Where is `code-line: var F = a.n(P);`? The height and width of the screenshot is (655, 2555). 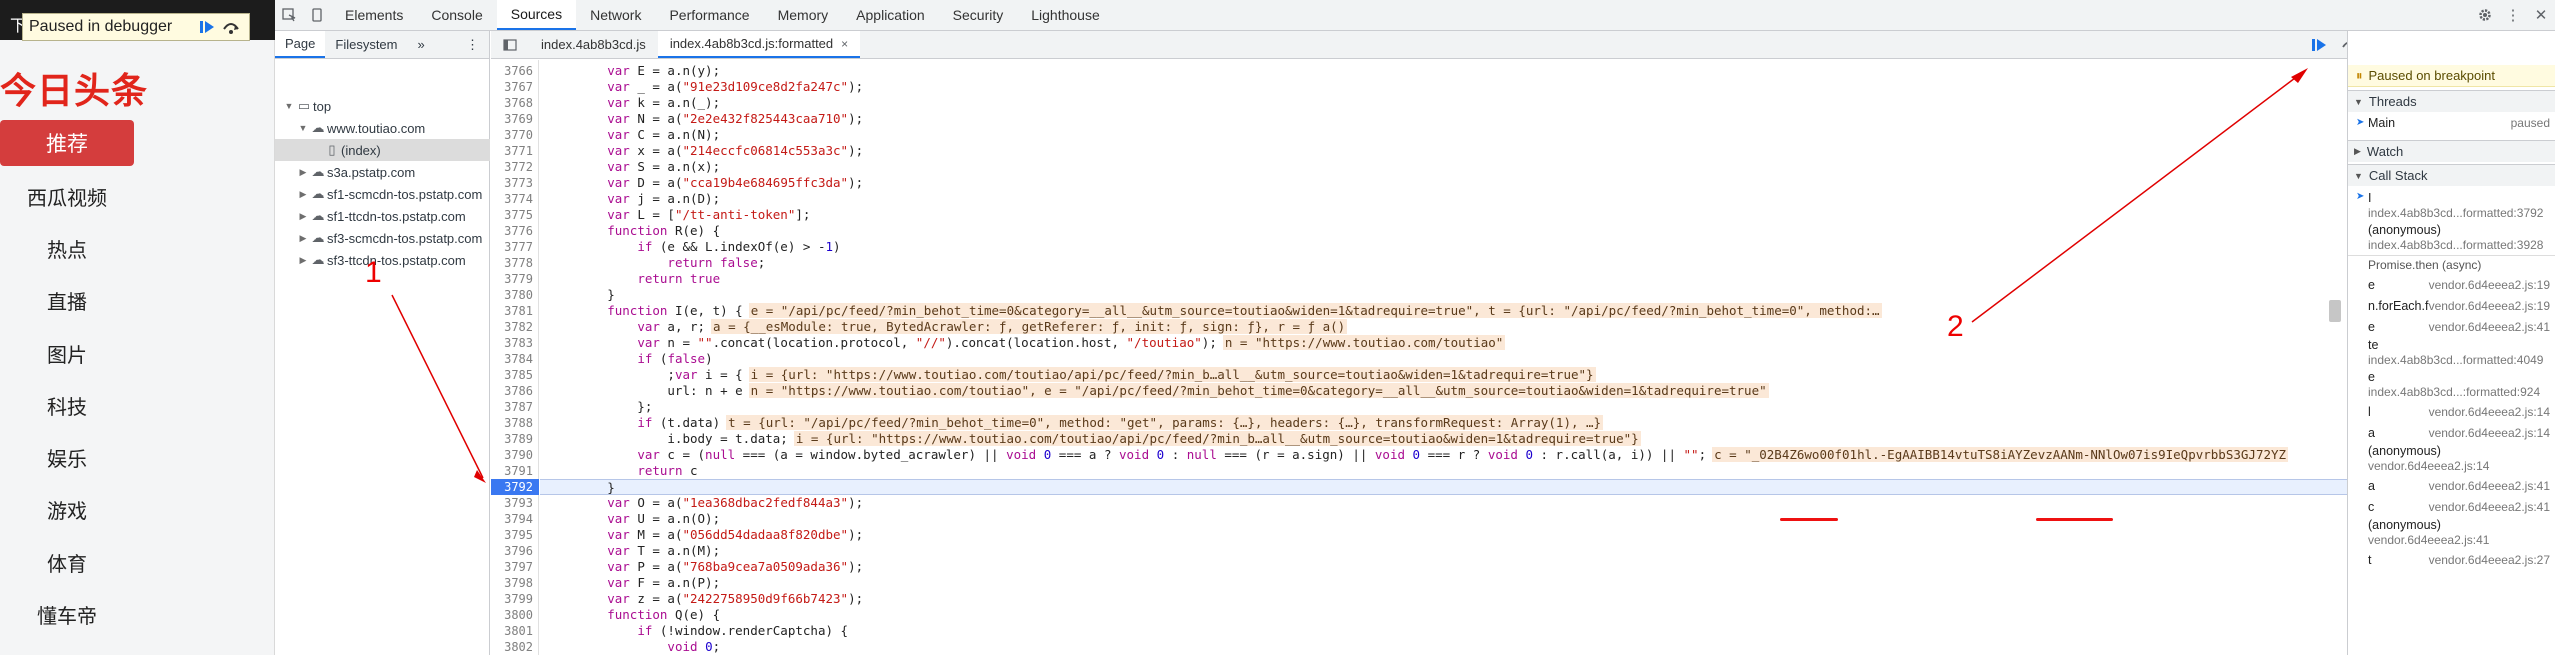 code-line: var F = a.n(P); is located at coordinates (633, 583).